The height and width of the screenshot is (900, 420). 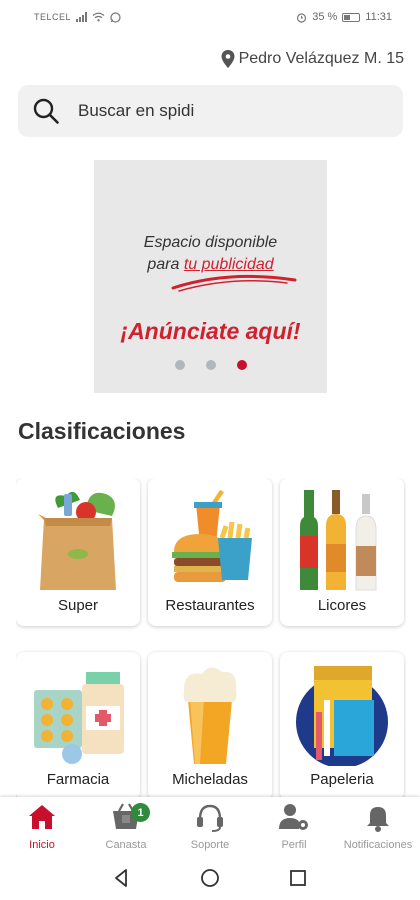 I want to click on beer-glass-icon, so click(x=210, y=715).